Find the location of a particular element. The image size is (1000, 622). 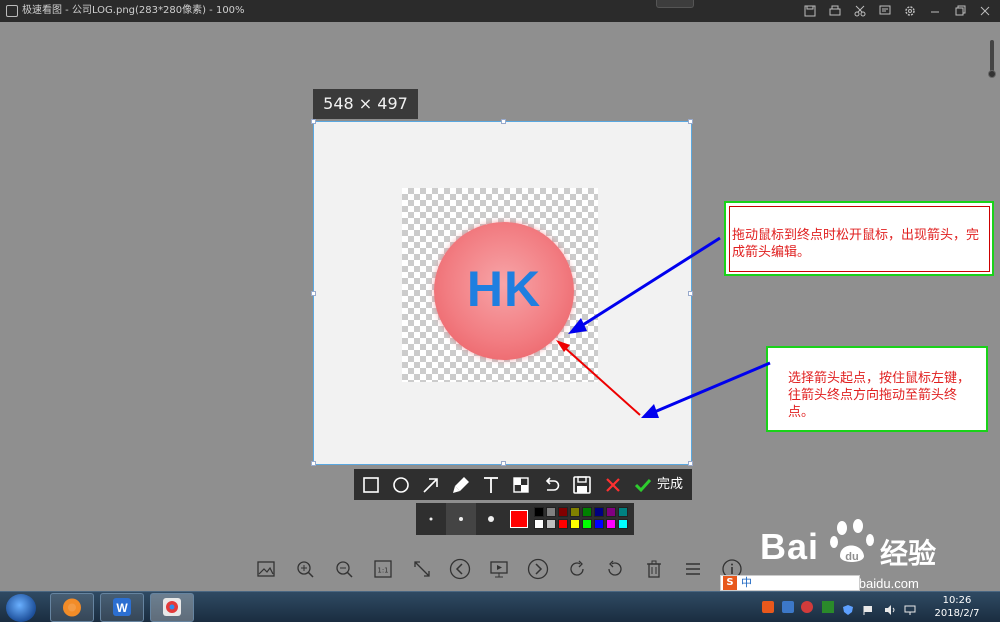

cancel-tool-icon is located at coordinates (613, 485).